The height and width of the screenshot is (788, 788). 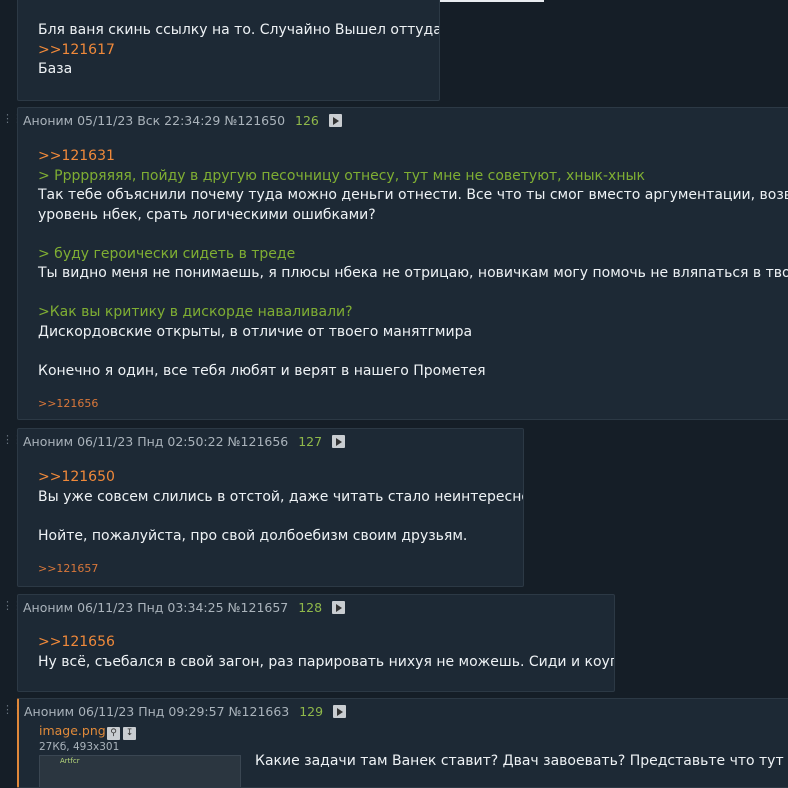 I want to click on post-header: Аноним 06/11/23 Пнд 09:29:57 №121663 129, so click(x=185, y=711).